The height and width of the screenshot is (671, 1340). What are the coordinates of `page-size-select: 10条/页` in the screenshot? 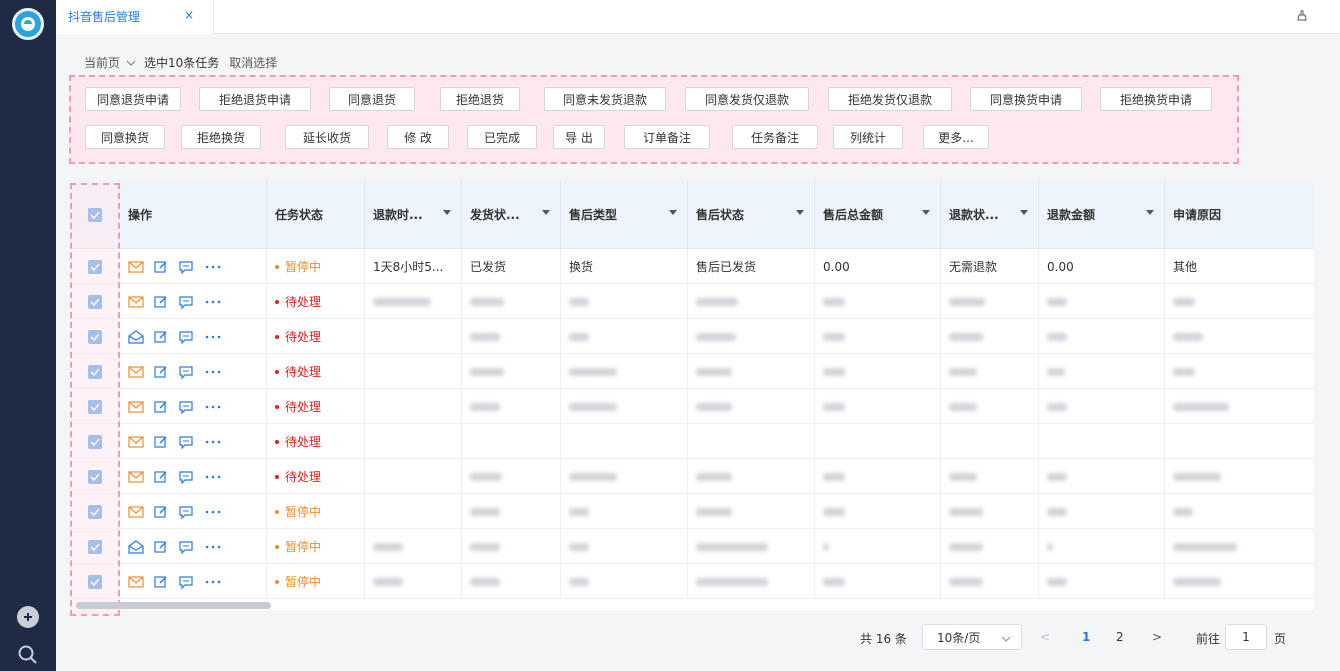 It's located at (972, 637).